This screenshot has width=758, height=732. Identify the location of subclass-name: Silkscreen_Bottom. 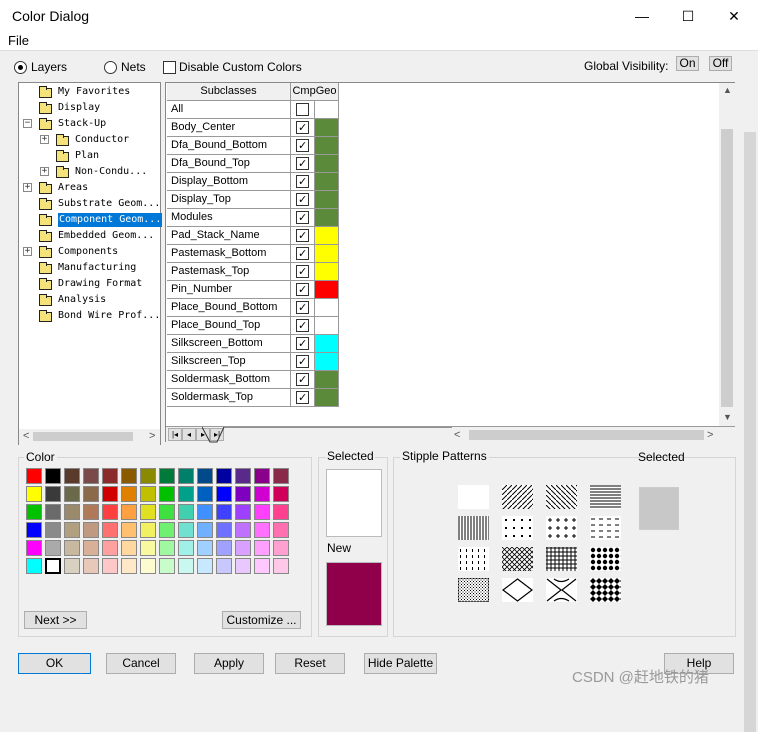
(229, 344).